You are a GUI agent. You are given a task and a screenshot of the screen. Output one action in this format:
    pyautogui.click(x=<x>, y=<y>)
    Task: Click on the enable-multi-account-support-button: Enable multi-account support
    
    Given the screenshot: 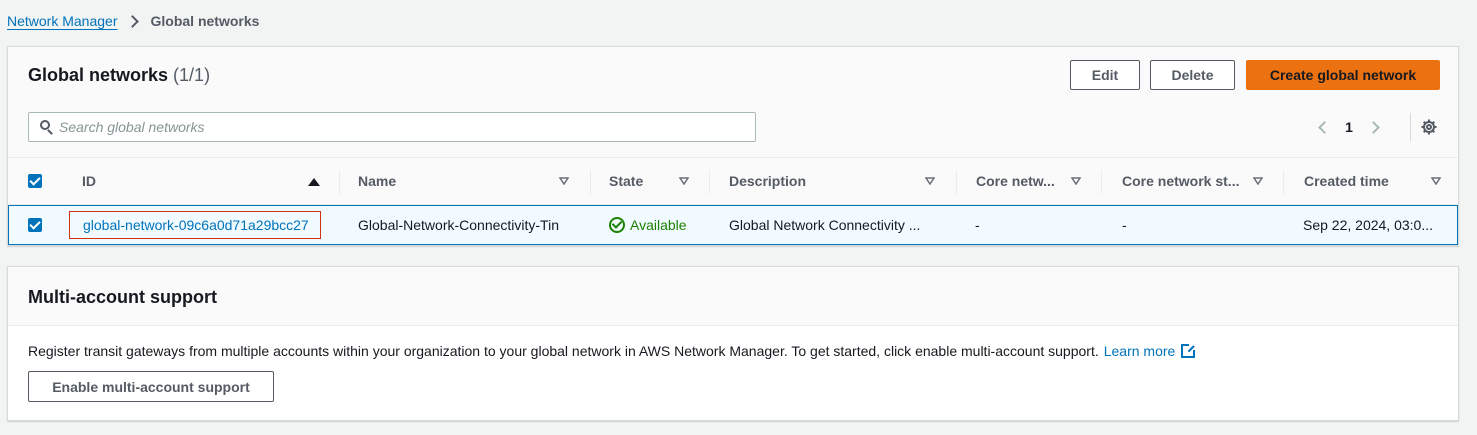 What is the action you would take?
    pyautogui.click(x=151, y=386)
    